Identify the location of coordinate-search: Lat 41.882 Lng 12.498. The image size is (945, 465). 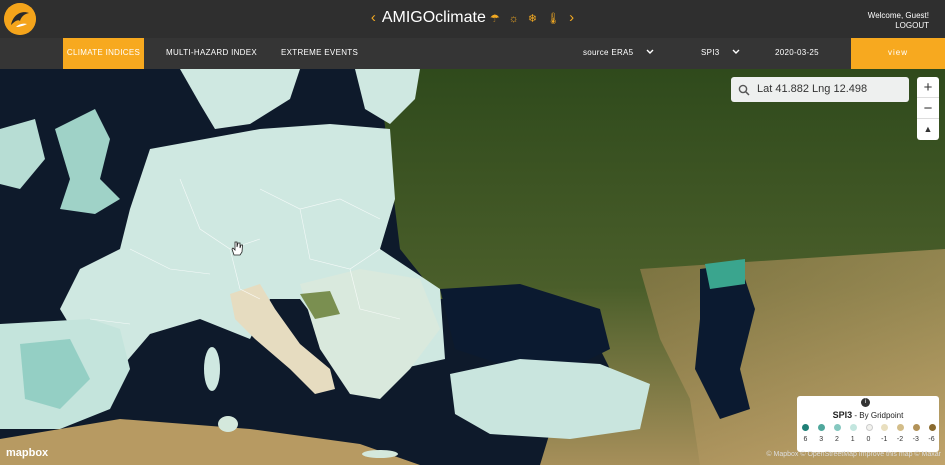
(820, 89).